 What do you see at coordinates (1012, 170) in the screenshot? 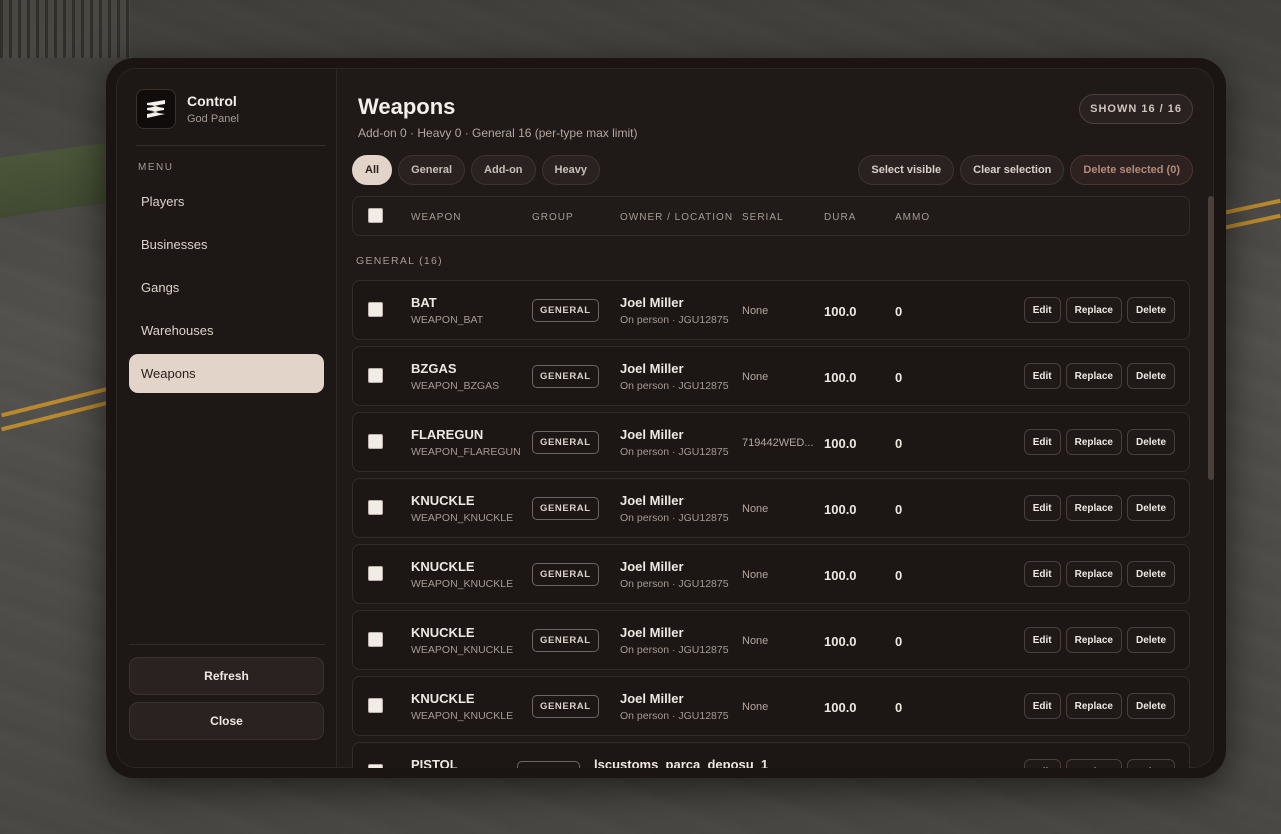
I see `clear-selection-button: Clear selection` at bounding box center [1012, 170].